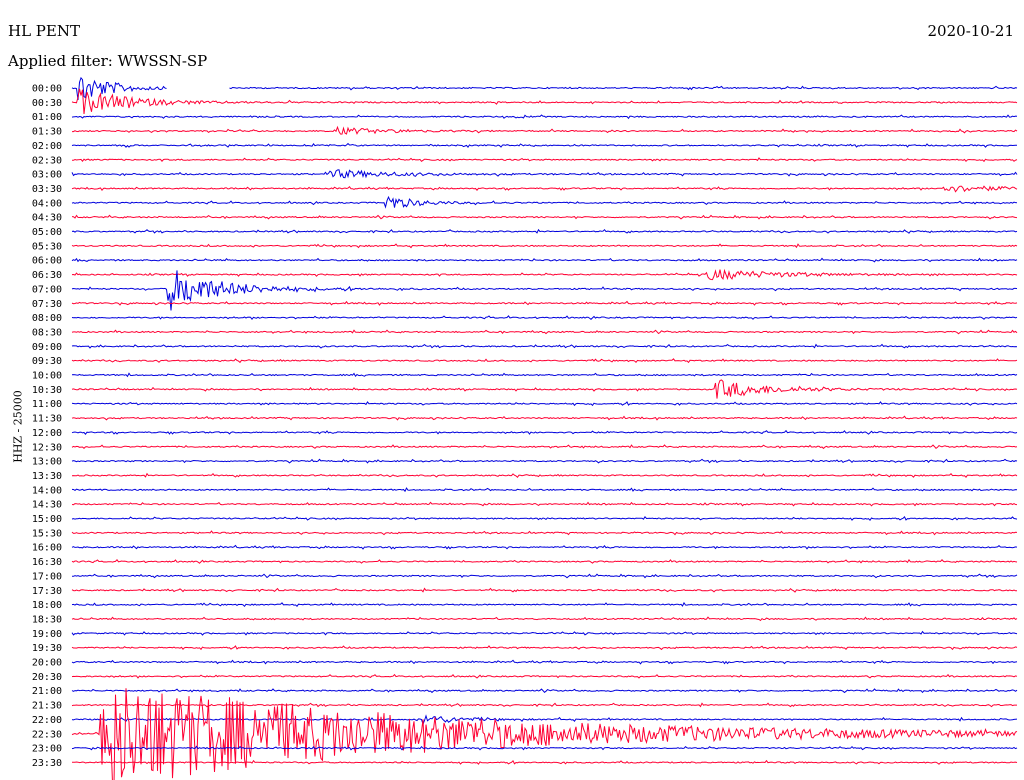 This screenshot has width=1024, height=780. I want to click on time-tick-label: 11:00, so click(47, 404).